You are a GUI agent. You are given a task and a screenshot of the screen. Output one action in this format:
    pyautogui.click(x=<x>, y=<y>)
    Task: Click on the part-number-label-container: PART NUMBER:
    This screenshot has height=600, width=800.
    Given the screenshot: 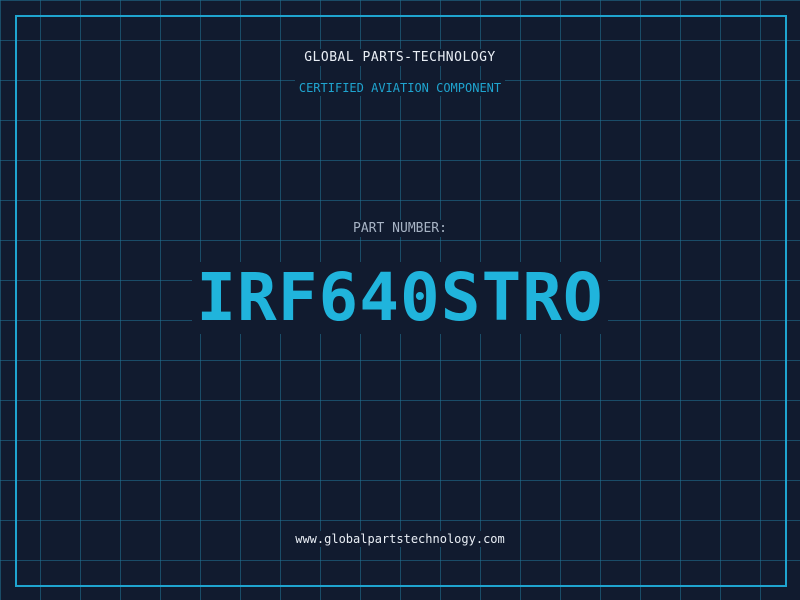 What is the action you would take?
    pyautogui.click(x=400, y=228)
    